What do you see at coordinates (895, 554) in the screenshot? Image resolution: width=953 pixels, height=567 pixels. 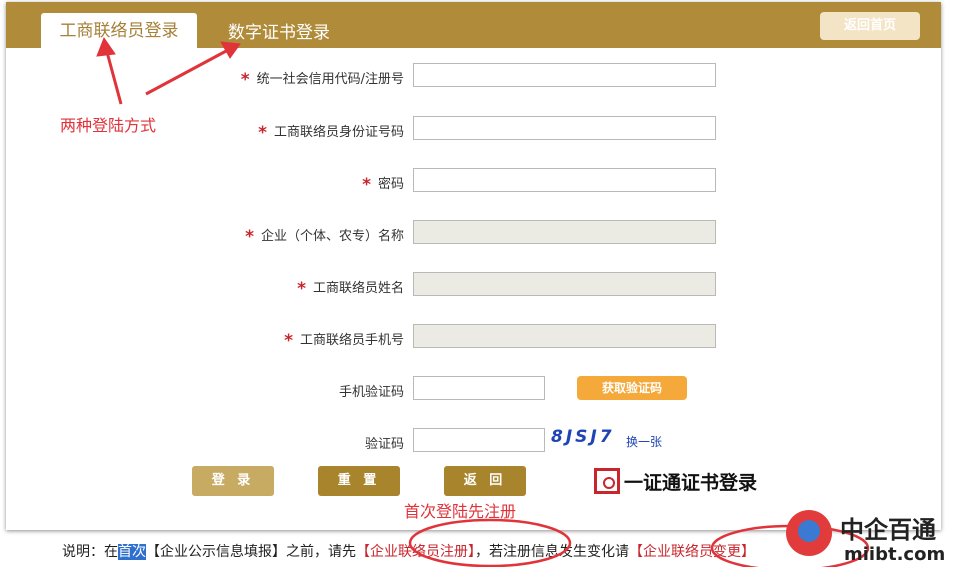 I see `watermark-url: miibt.com` at bounding box center [895, 554].